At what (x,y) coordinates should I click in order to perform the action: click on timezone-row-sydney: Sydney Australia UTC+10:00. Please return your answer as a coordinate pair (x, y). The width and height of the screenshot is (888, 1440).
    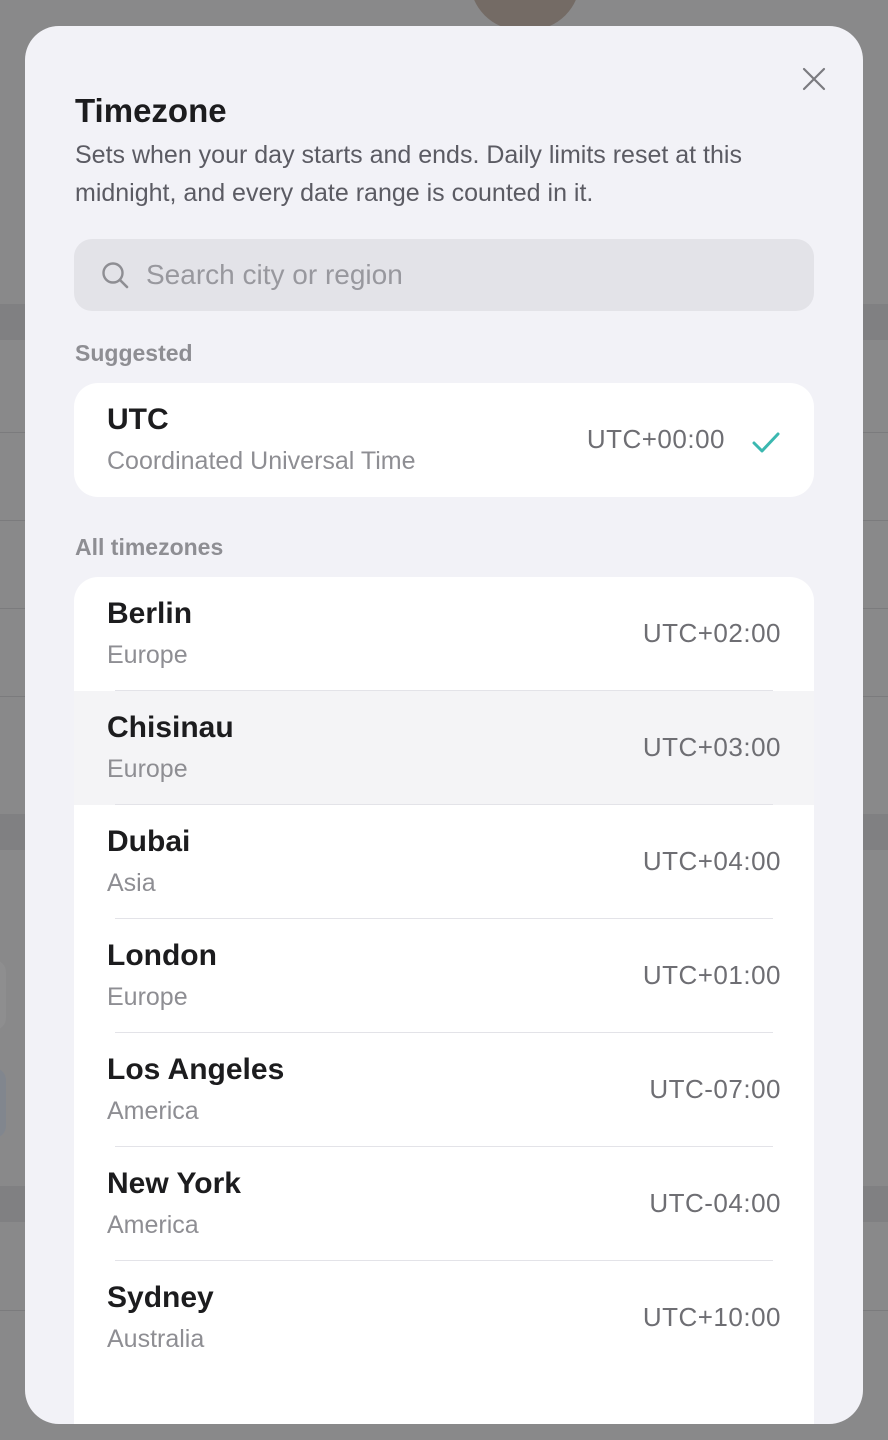
    Looking at the image, I should click on (444, 1318).